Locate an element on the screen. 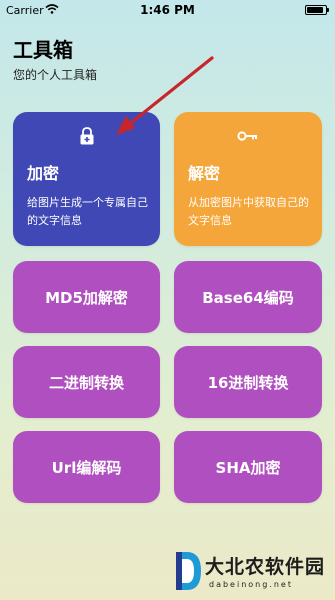  base64-button: Base64编码 is located at coordinates (248, 297).